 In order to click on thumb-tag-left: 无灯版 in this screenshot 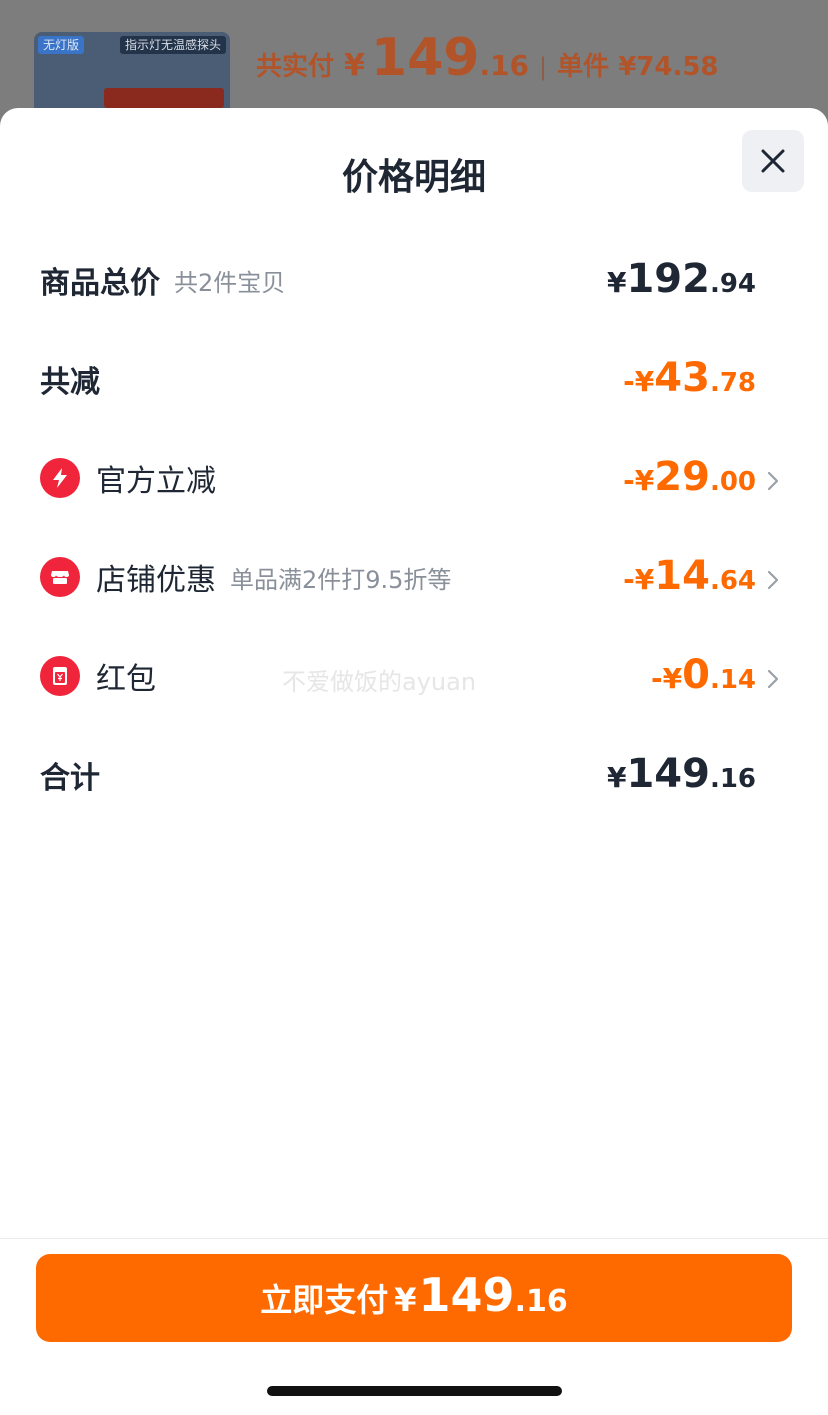, I will do `click(61, 45)`.